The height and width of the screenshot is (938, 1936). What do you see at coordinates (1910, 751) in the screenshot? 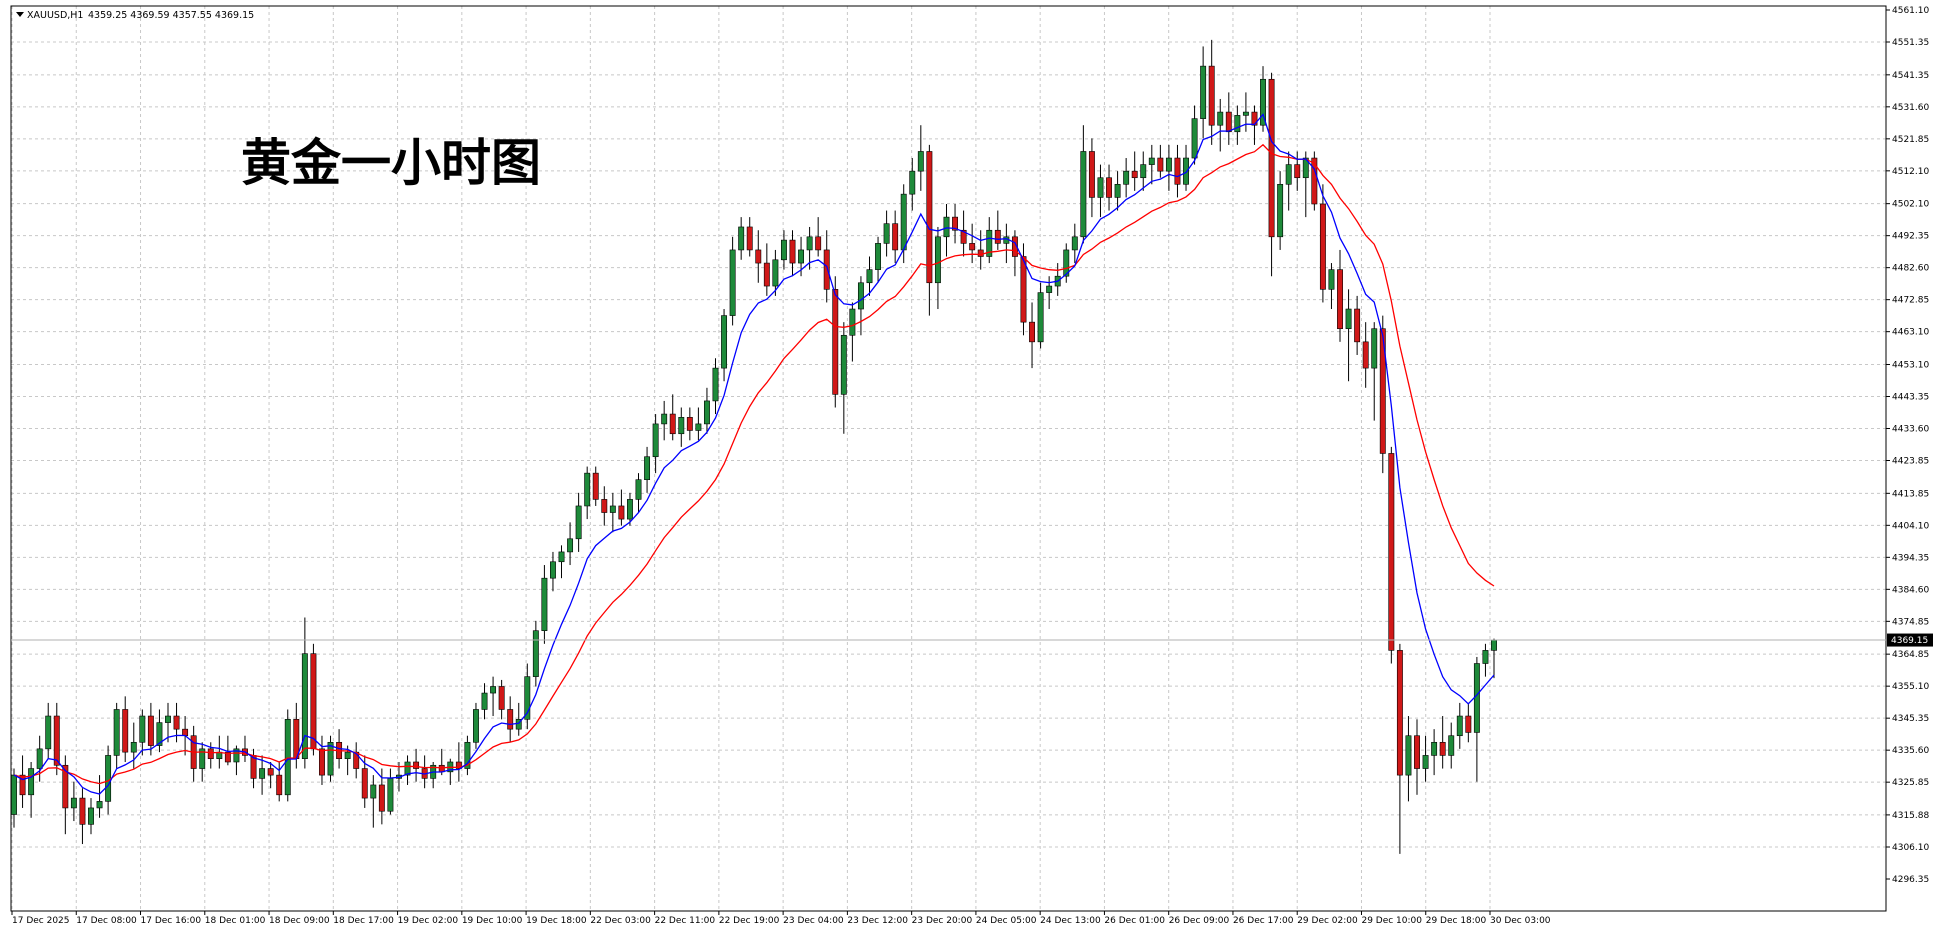
I see `y-tick-label: 4335.60` at bounding box center [1910, 751].